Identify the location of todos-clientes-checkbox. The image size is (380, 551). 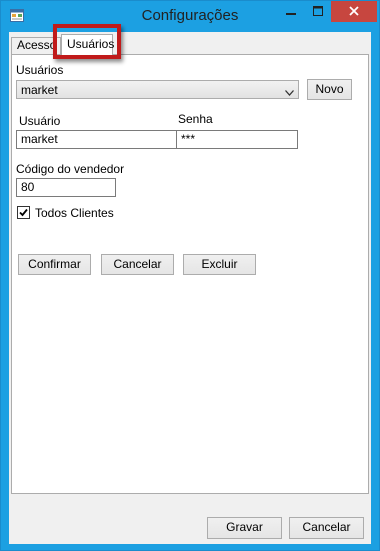
(23, 212).